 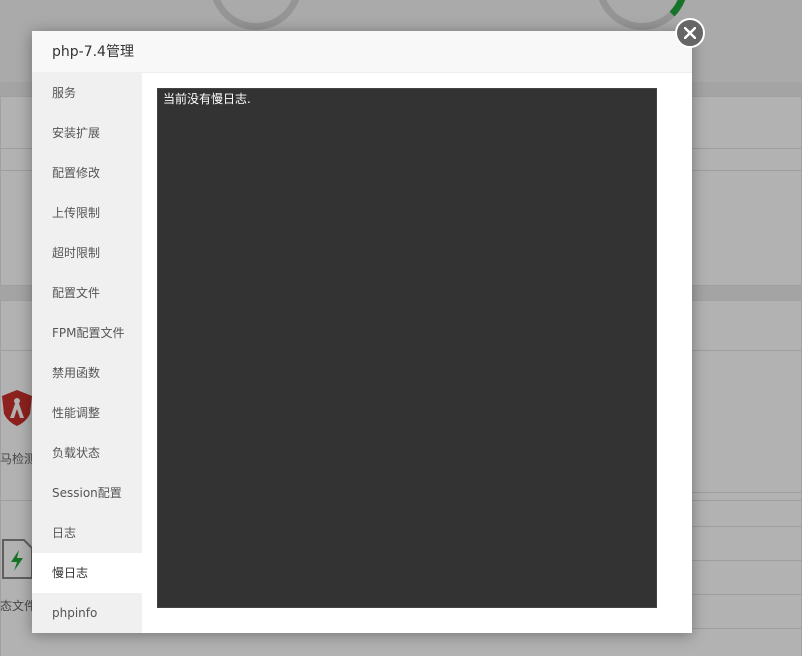 I want to click on sidebar-item-phpinfo: phpinfo, so click(x=87, y=613).